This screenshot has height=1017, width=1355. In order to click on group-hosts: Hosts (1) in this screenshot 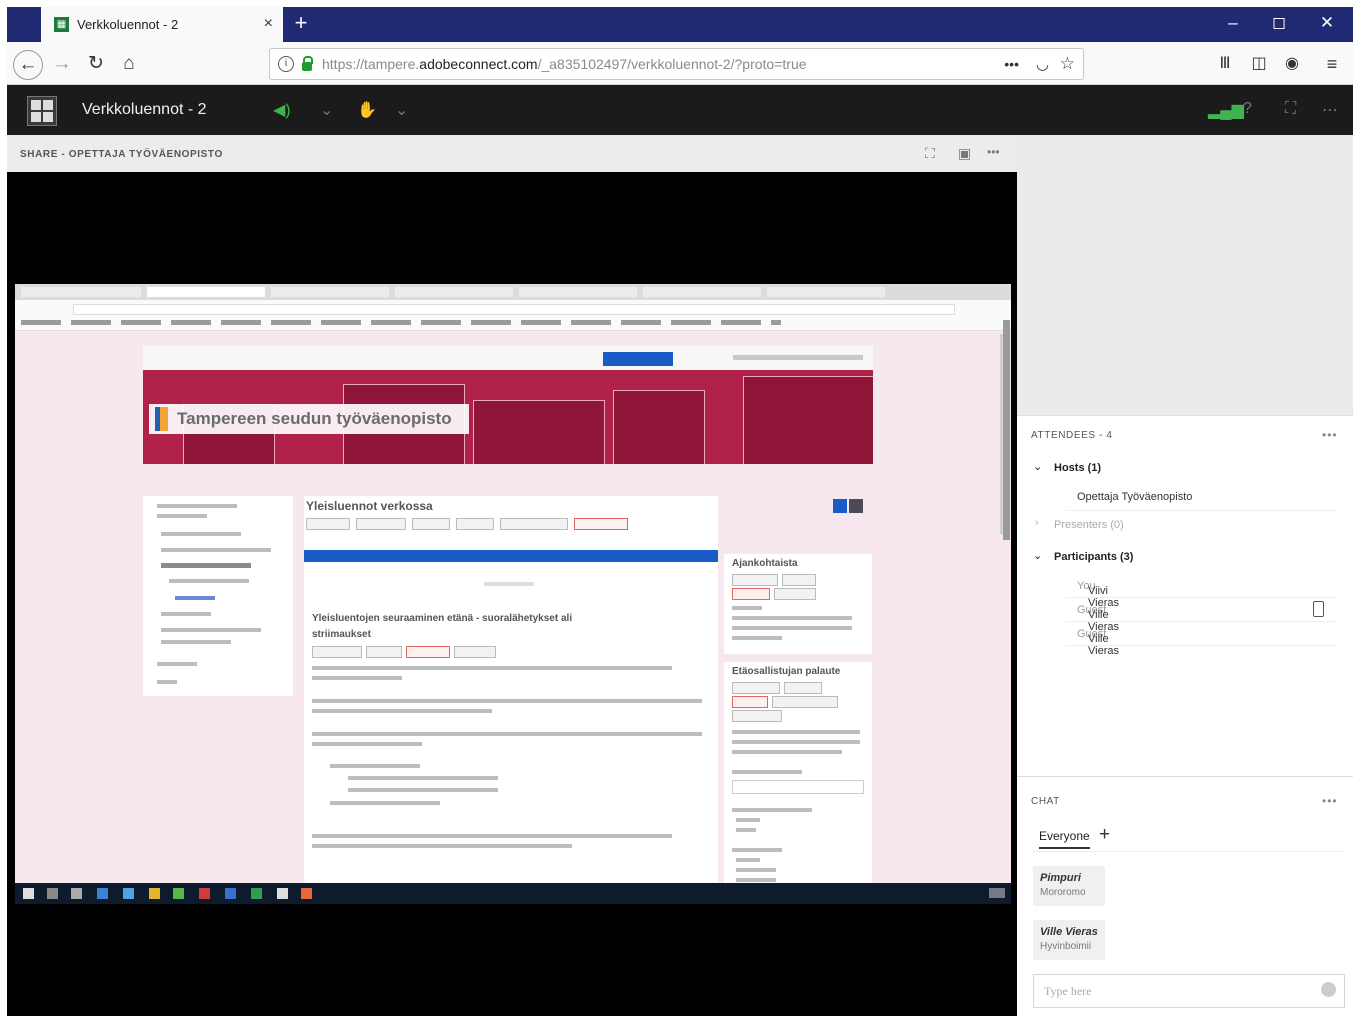, I will do `click(1077, 468)`.